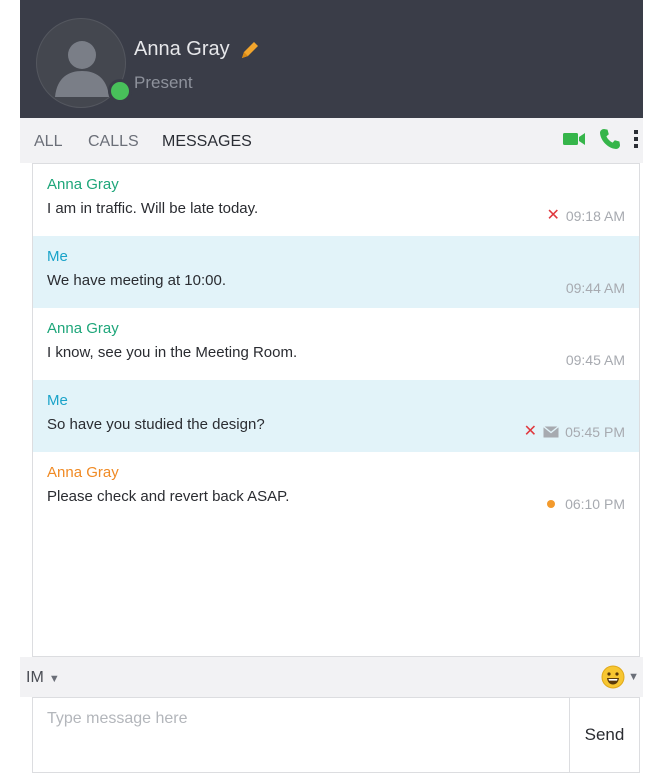 The height and width of the screenshot is (779, 655). Describe the element at coordinates (207, 142) in the screenshot. I see `tab-messages: MESSAGES` at that location.